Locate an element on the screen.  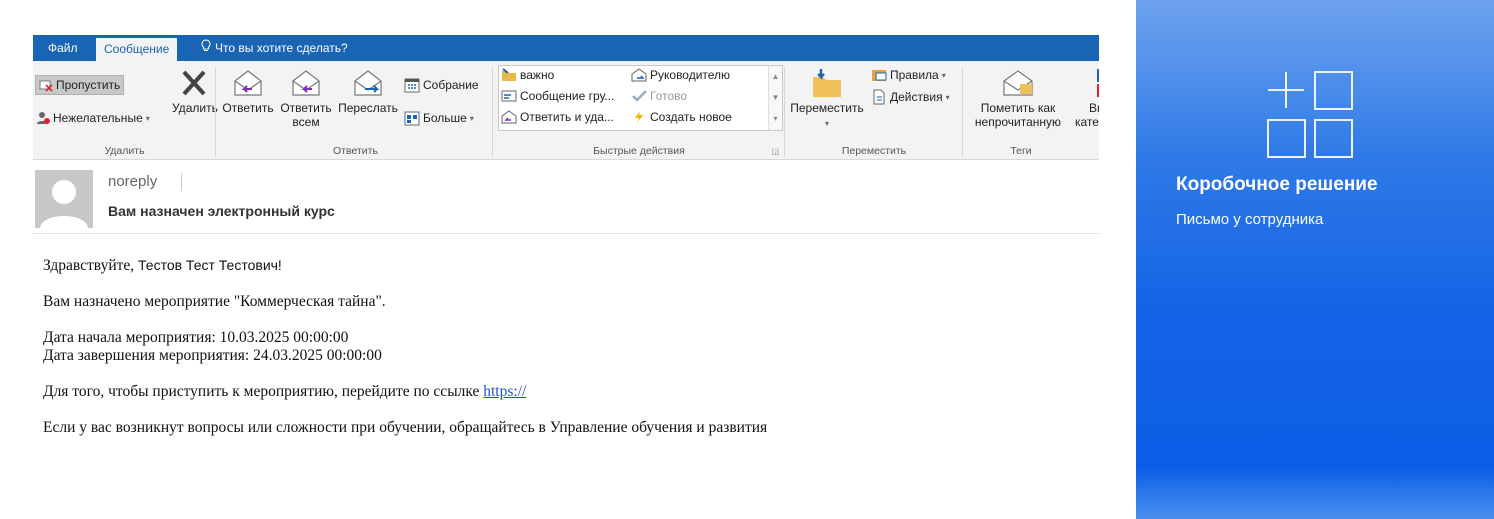
ignore-icon is located at coordinates (46, 86).